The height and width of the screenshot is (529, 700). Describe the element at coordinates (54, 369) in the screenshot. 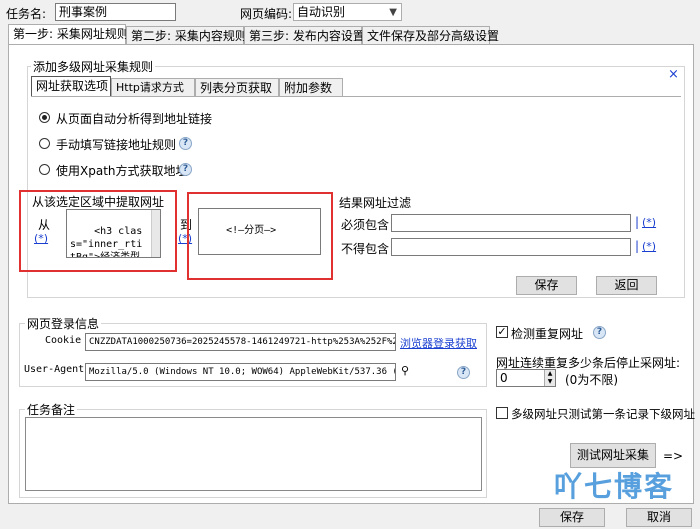

I see `user-agent-label: User-Agent` at that location.